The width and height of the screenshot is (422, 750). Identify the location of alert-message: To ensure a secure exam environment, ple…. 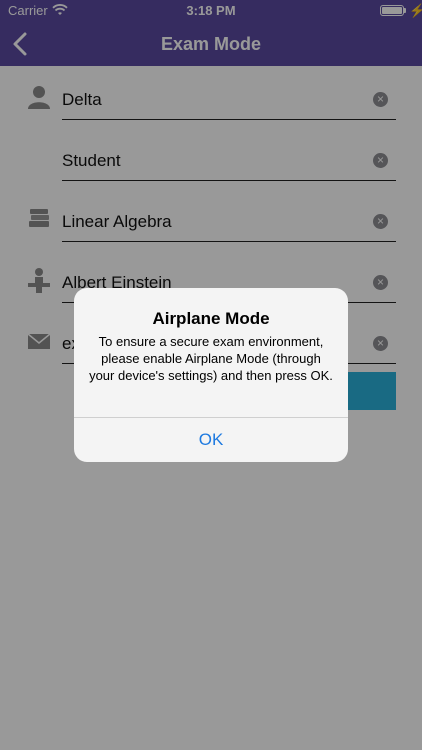
(211, 358).